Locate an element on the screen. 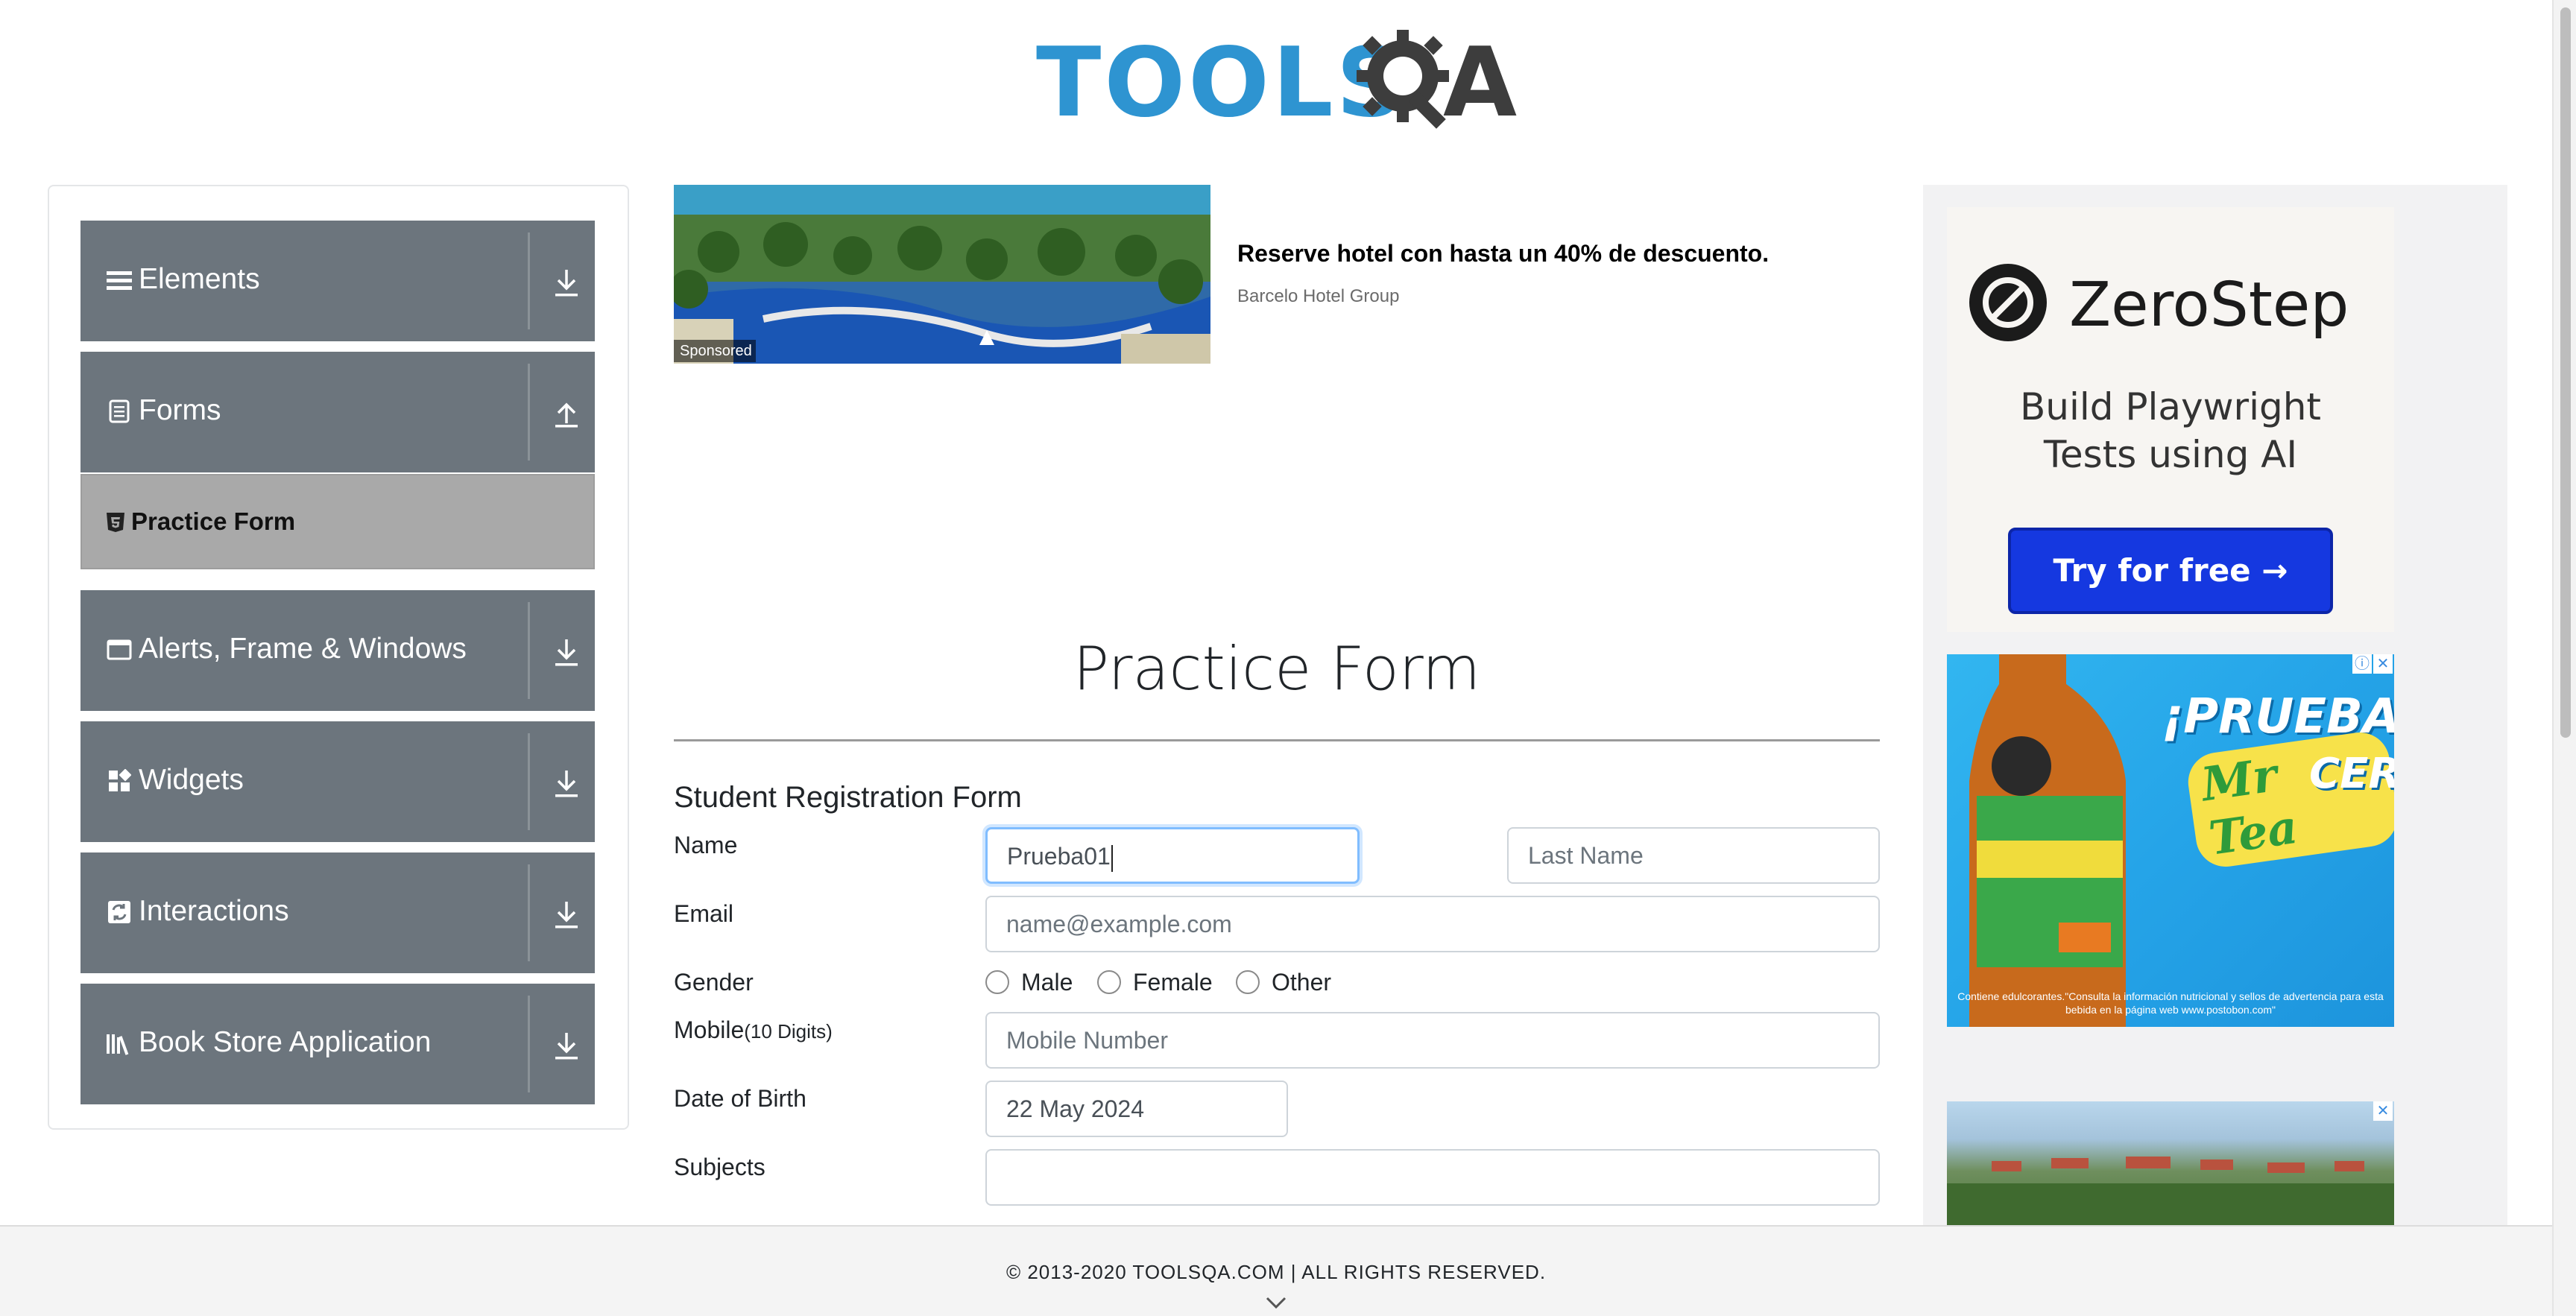 This screenshot has width=2576, height=1316. tagline-line: Build Playwright is located at coordinates (2170, 406).